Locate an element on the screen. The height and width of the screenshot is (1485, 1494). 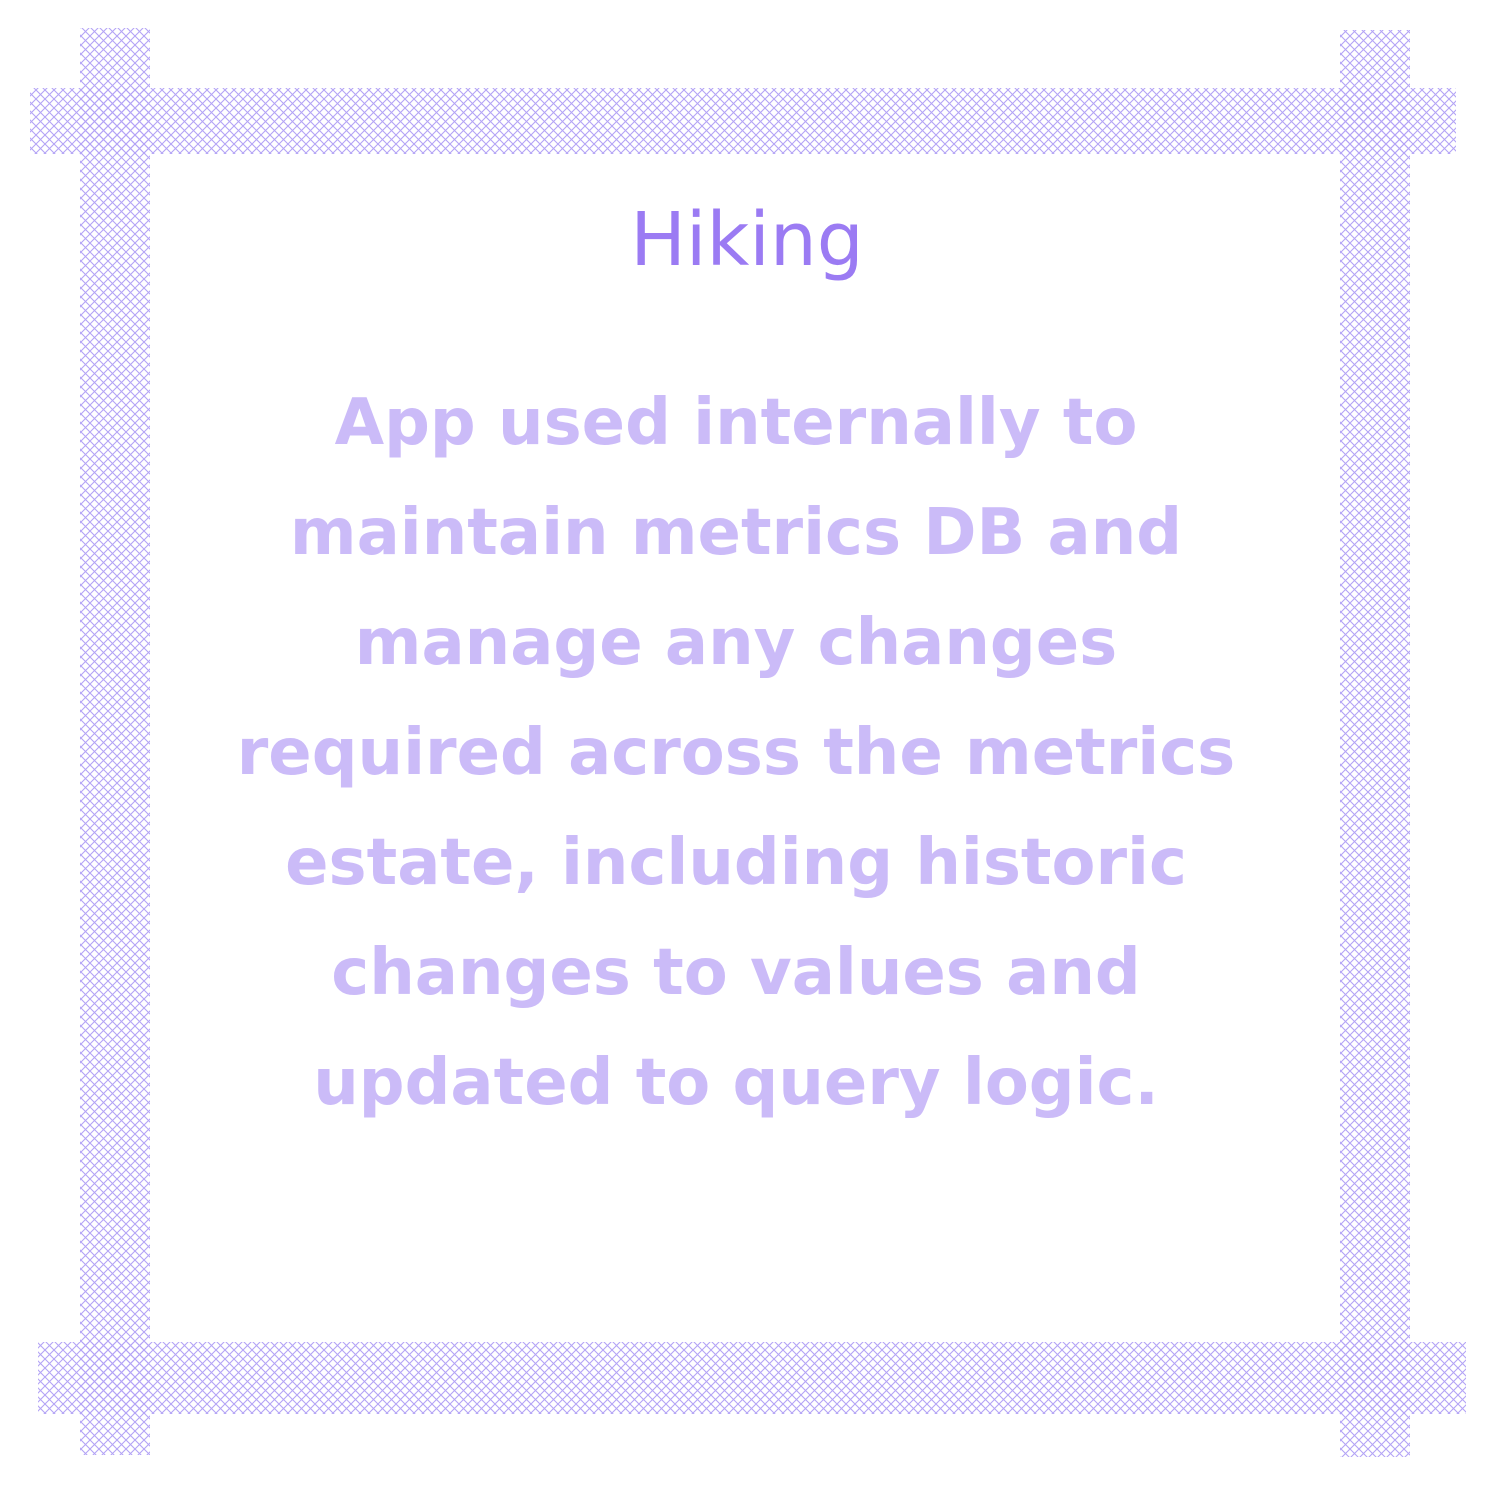
description-line: maintain metrics DB and is located at coordinates (736, 533).